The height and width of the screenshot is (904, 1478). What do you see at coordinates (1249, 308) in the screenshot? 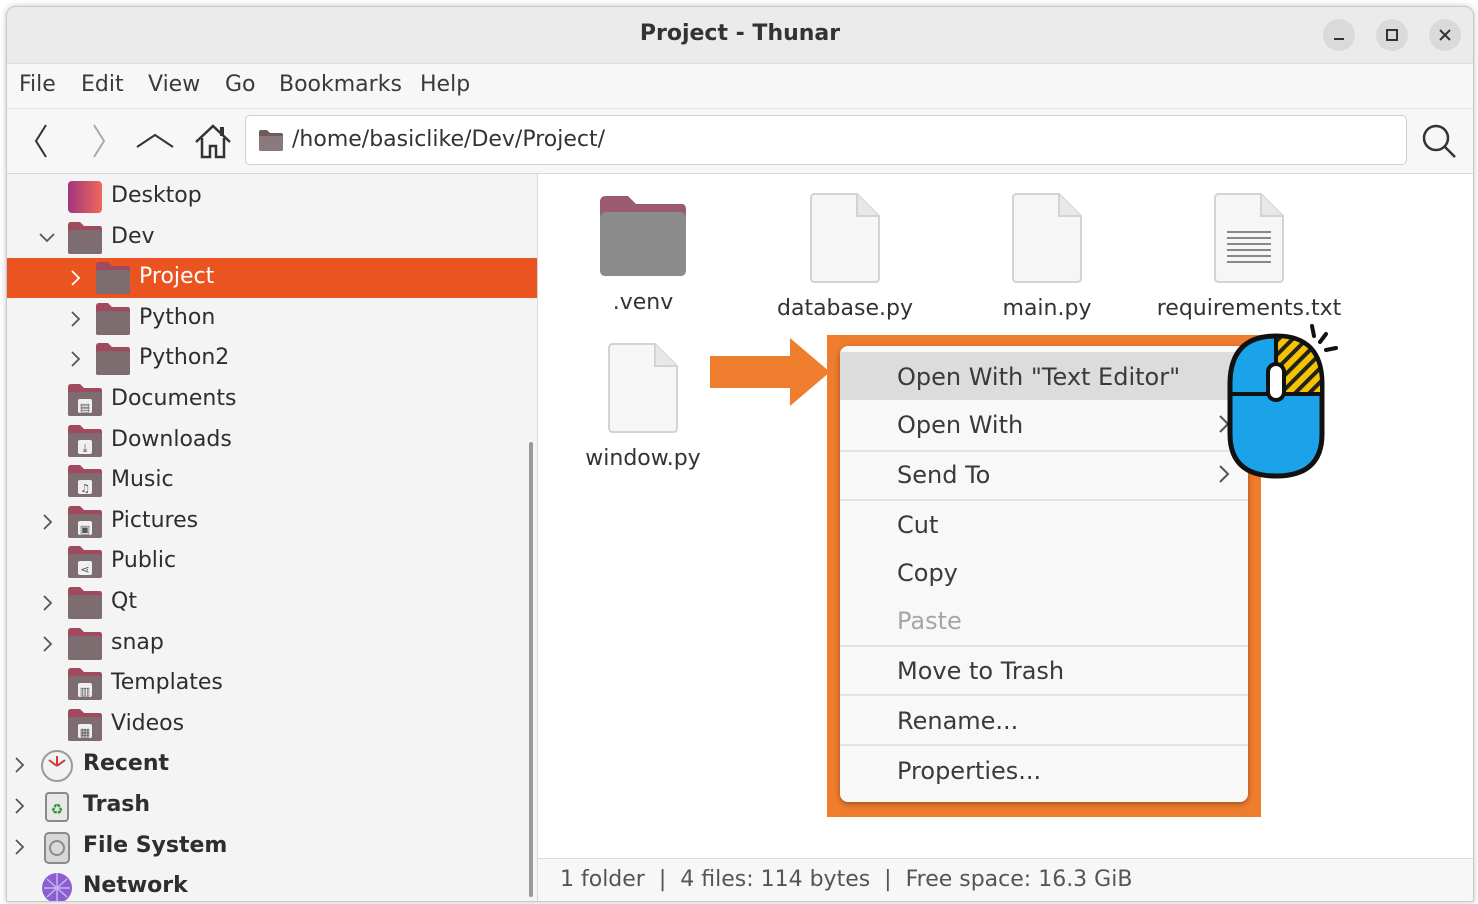
I see `file-name: requirements.txt` at bounding box center [1249, 308].